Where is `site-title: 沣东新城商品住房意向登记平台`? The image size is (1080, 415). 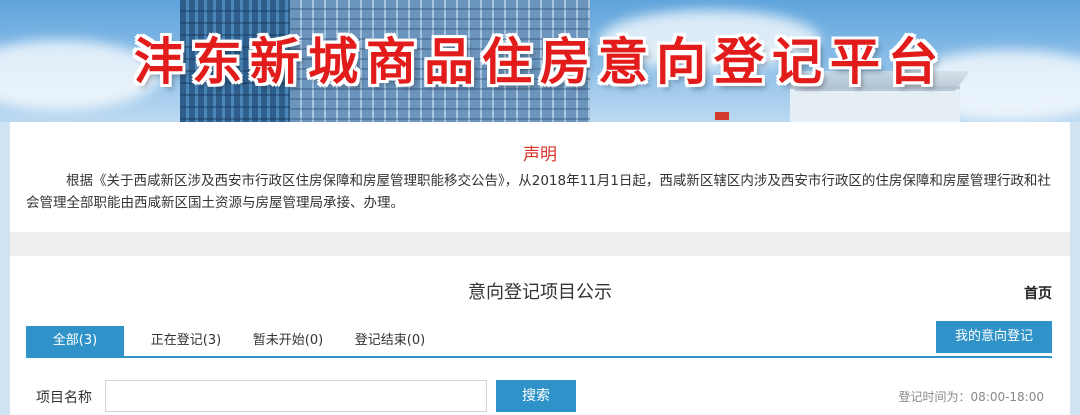
site-title: 沣东新城商品住房意向登记平台 is located at coordinates (540, 62).